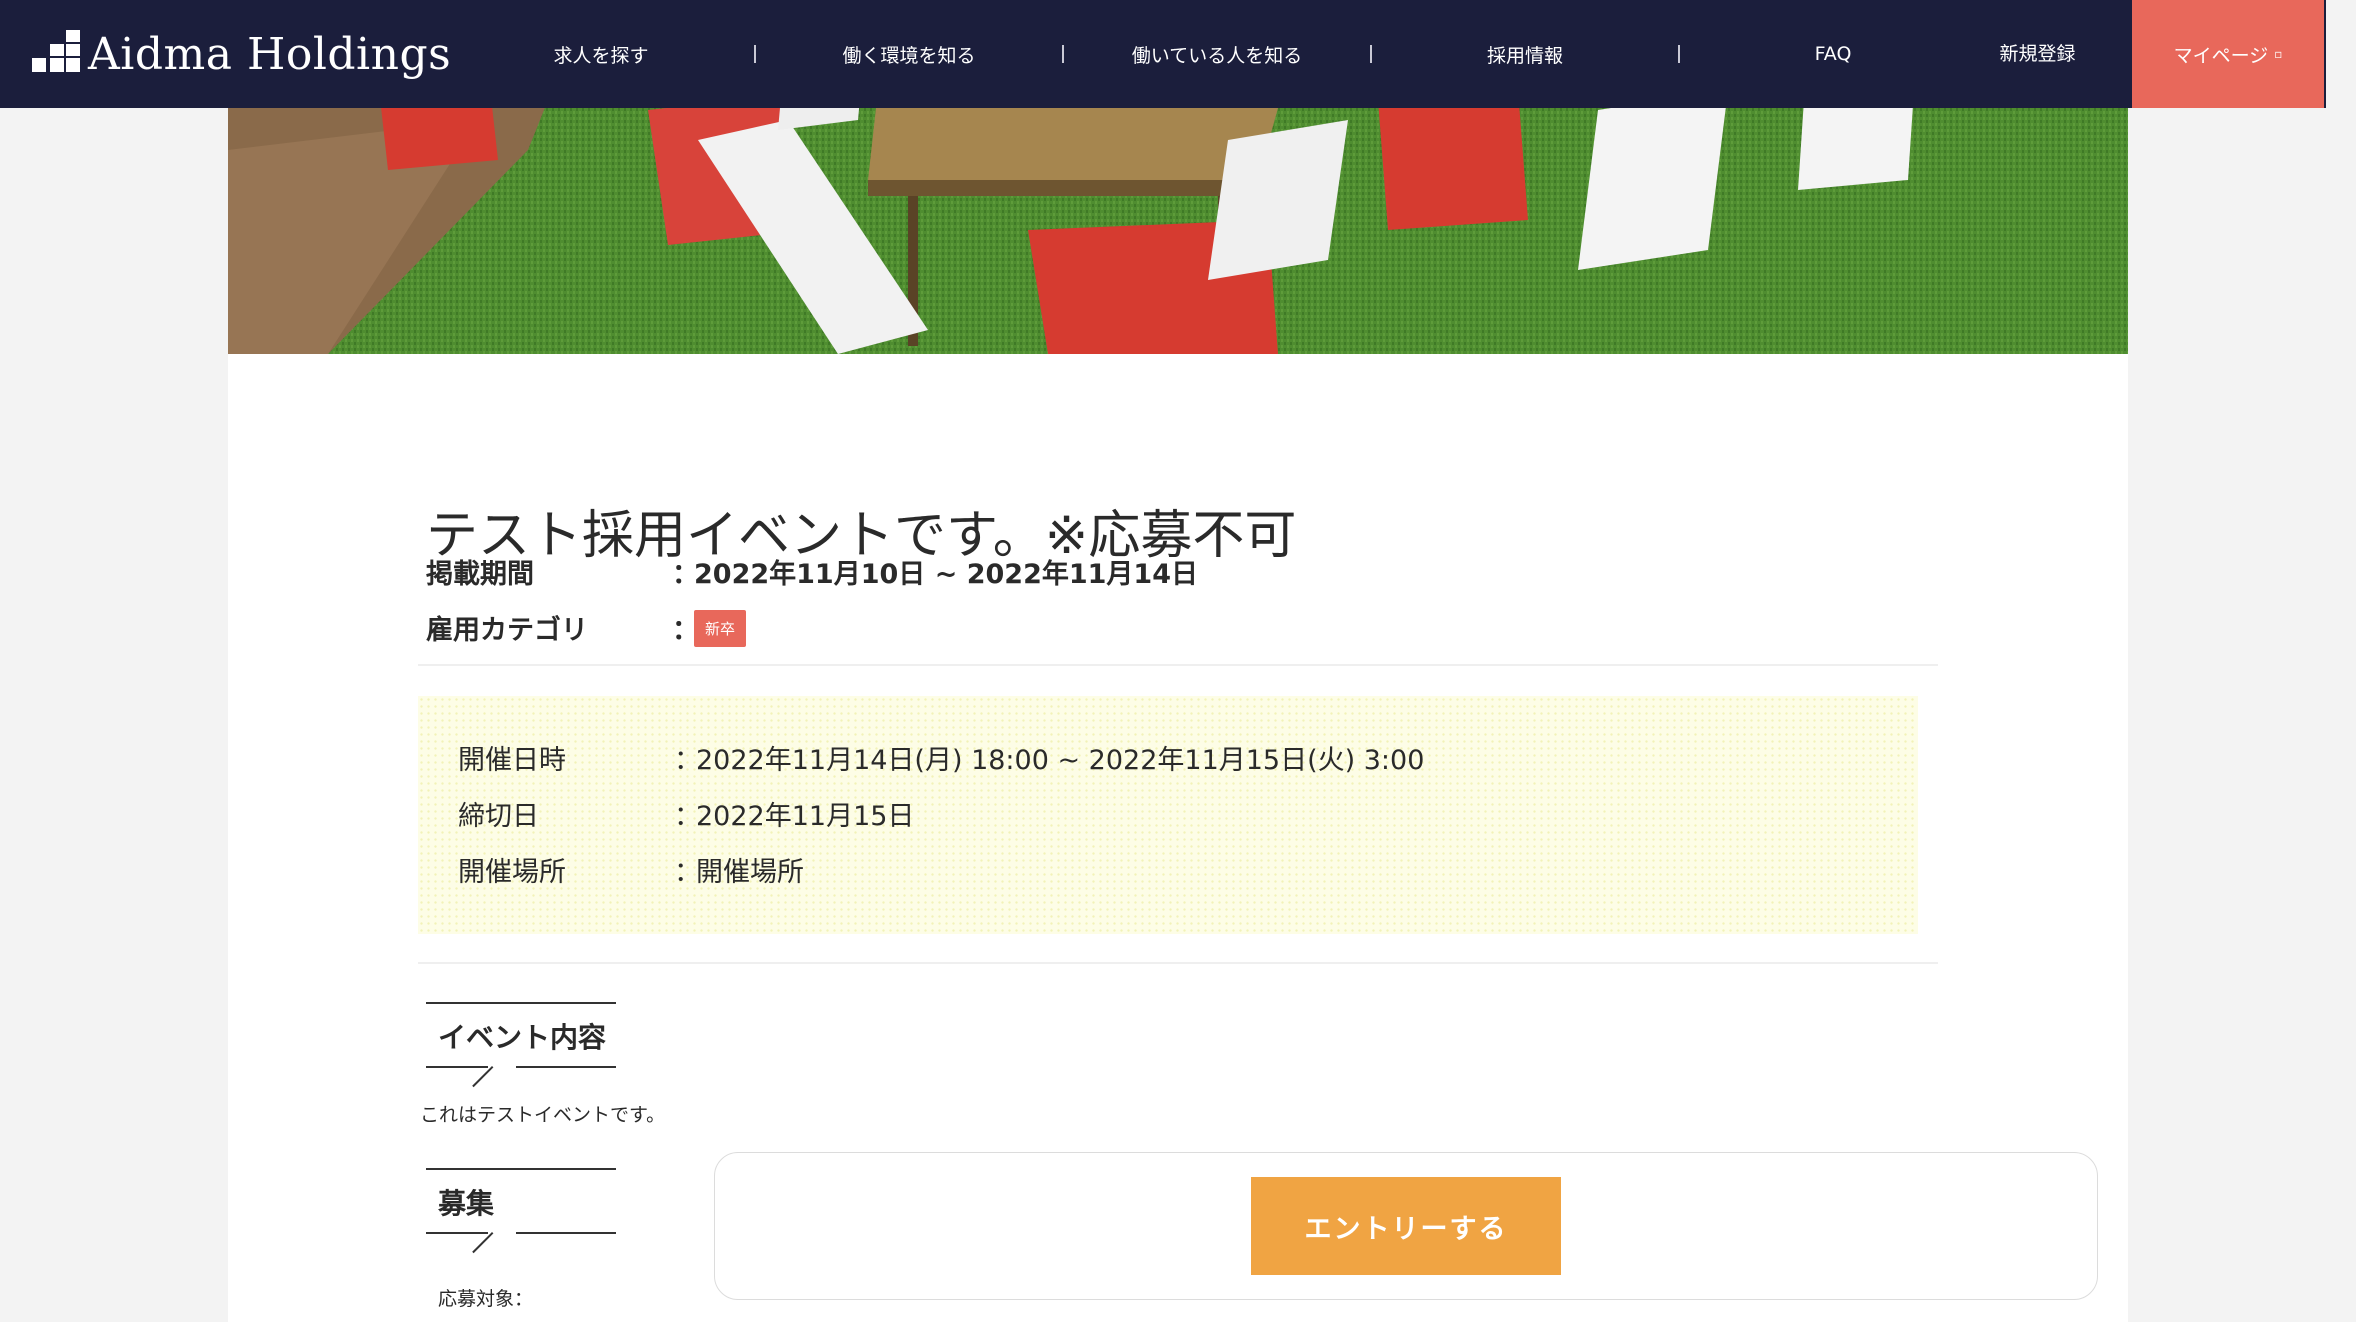  I want to click on deadline-label: 締切日, so click(498, 816).